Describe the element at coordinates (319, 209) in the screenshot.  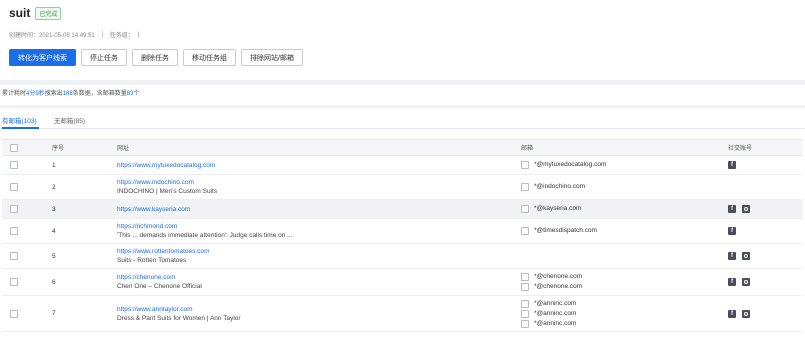
I see `row-url-link: https://www.kayseria.com` at that location.